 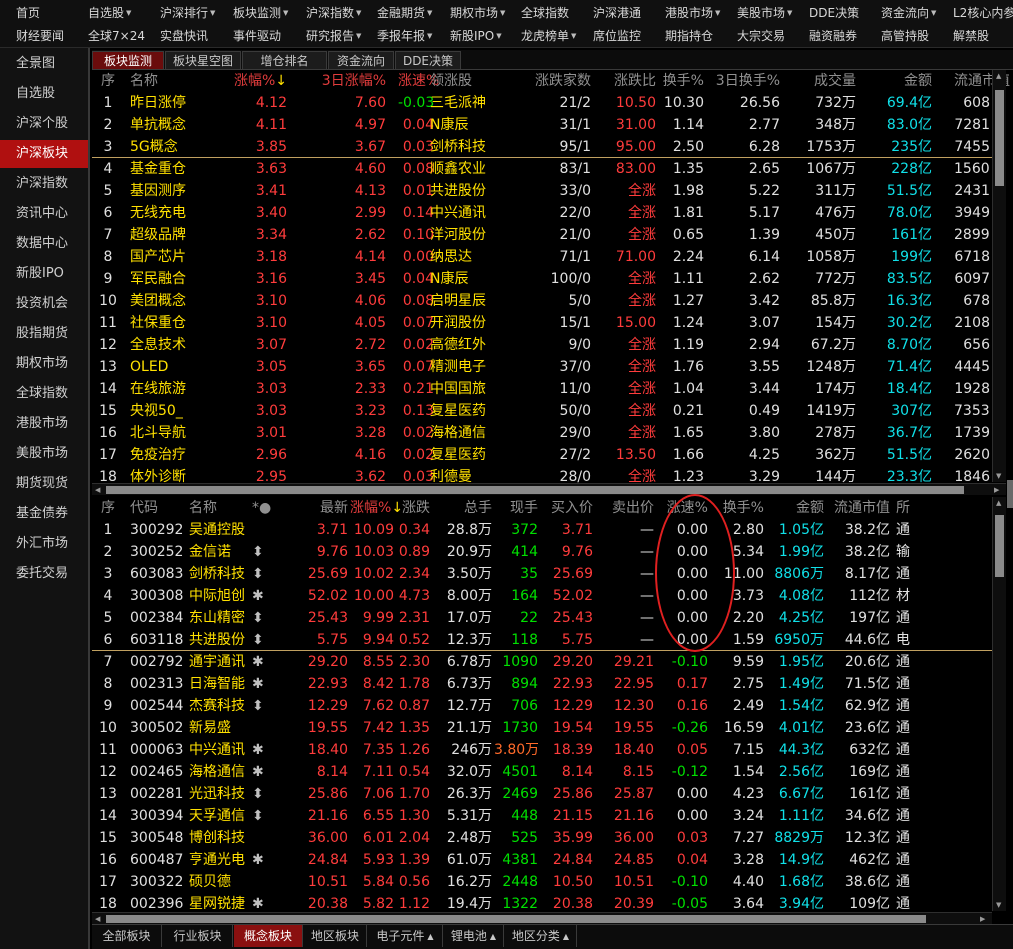 What do you see at coordinates (859, 508) in the screenshot?
I see `column-header: 流通市值` at bounding box center [859, 508].